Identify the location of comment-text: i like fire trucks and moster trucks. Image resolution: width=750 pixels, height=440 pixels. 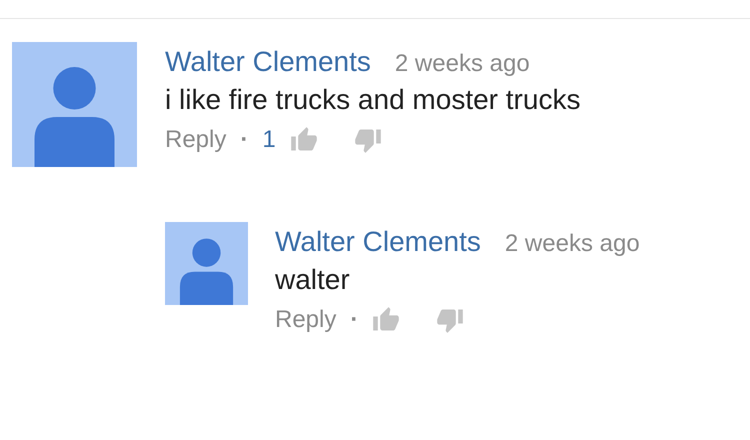
(373, 100).